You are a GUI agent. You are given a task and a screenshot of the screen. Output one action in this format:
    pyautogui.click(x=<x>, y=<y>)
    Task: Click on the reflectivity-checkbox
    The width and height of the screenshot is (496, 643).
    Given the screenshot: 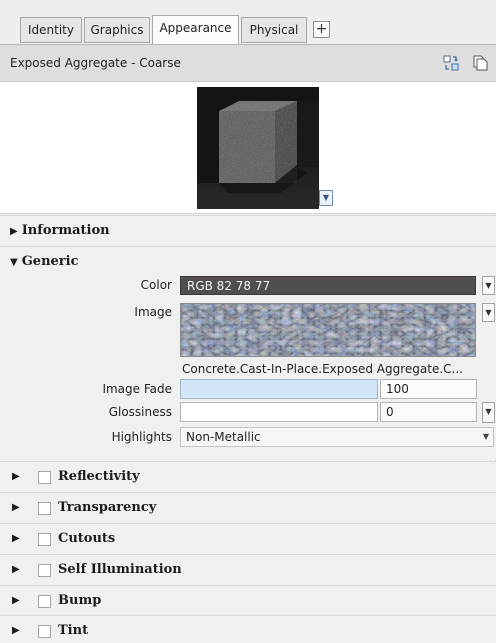 What is the action you would take?
    pyautogui.click(x=44, y=477)
    